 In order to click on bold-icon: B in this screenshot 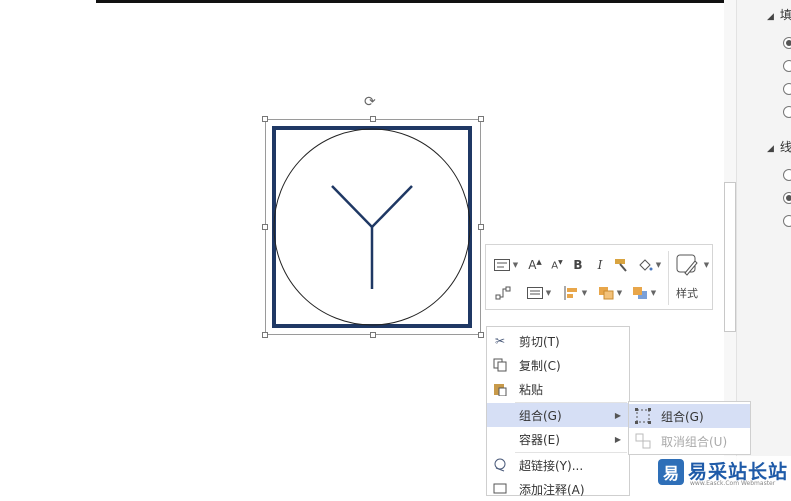, I will do `click(578, 265)`.